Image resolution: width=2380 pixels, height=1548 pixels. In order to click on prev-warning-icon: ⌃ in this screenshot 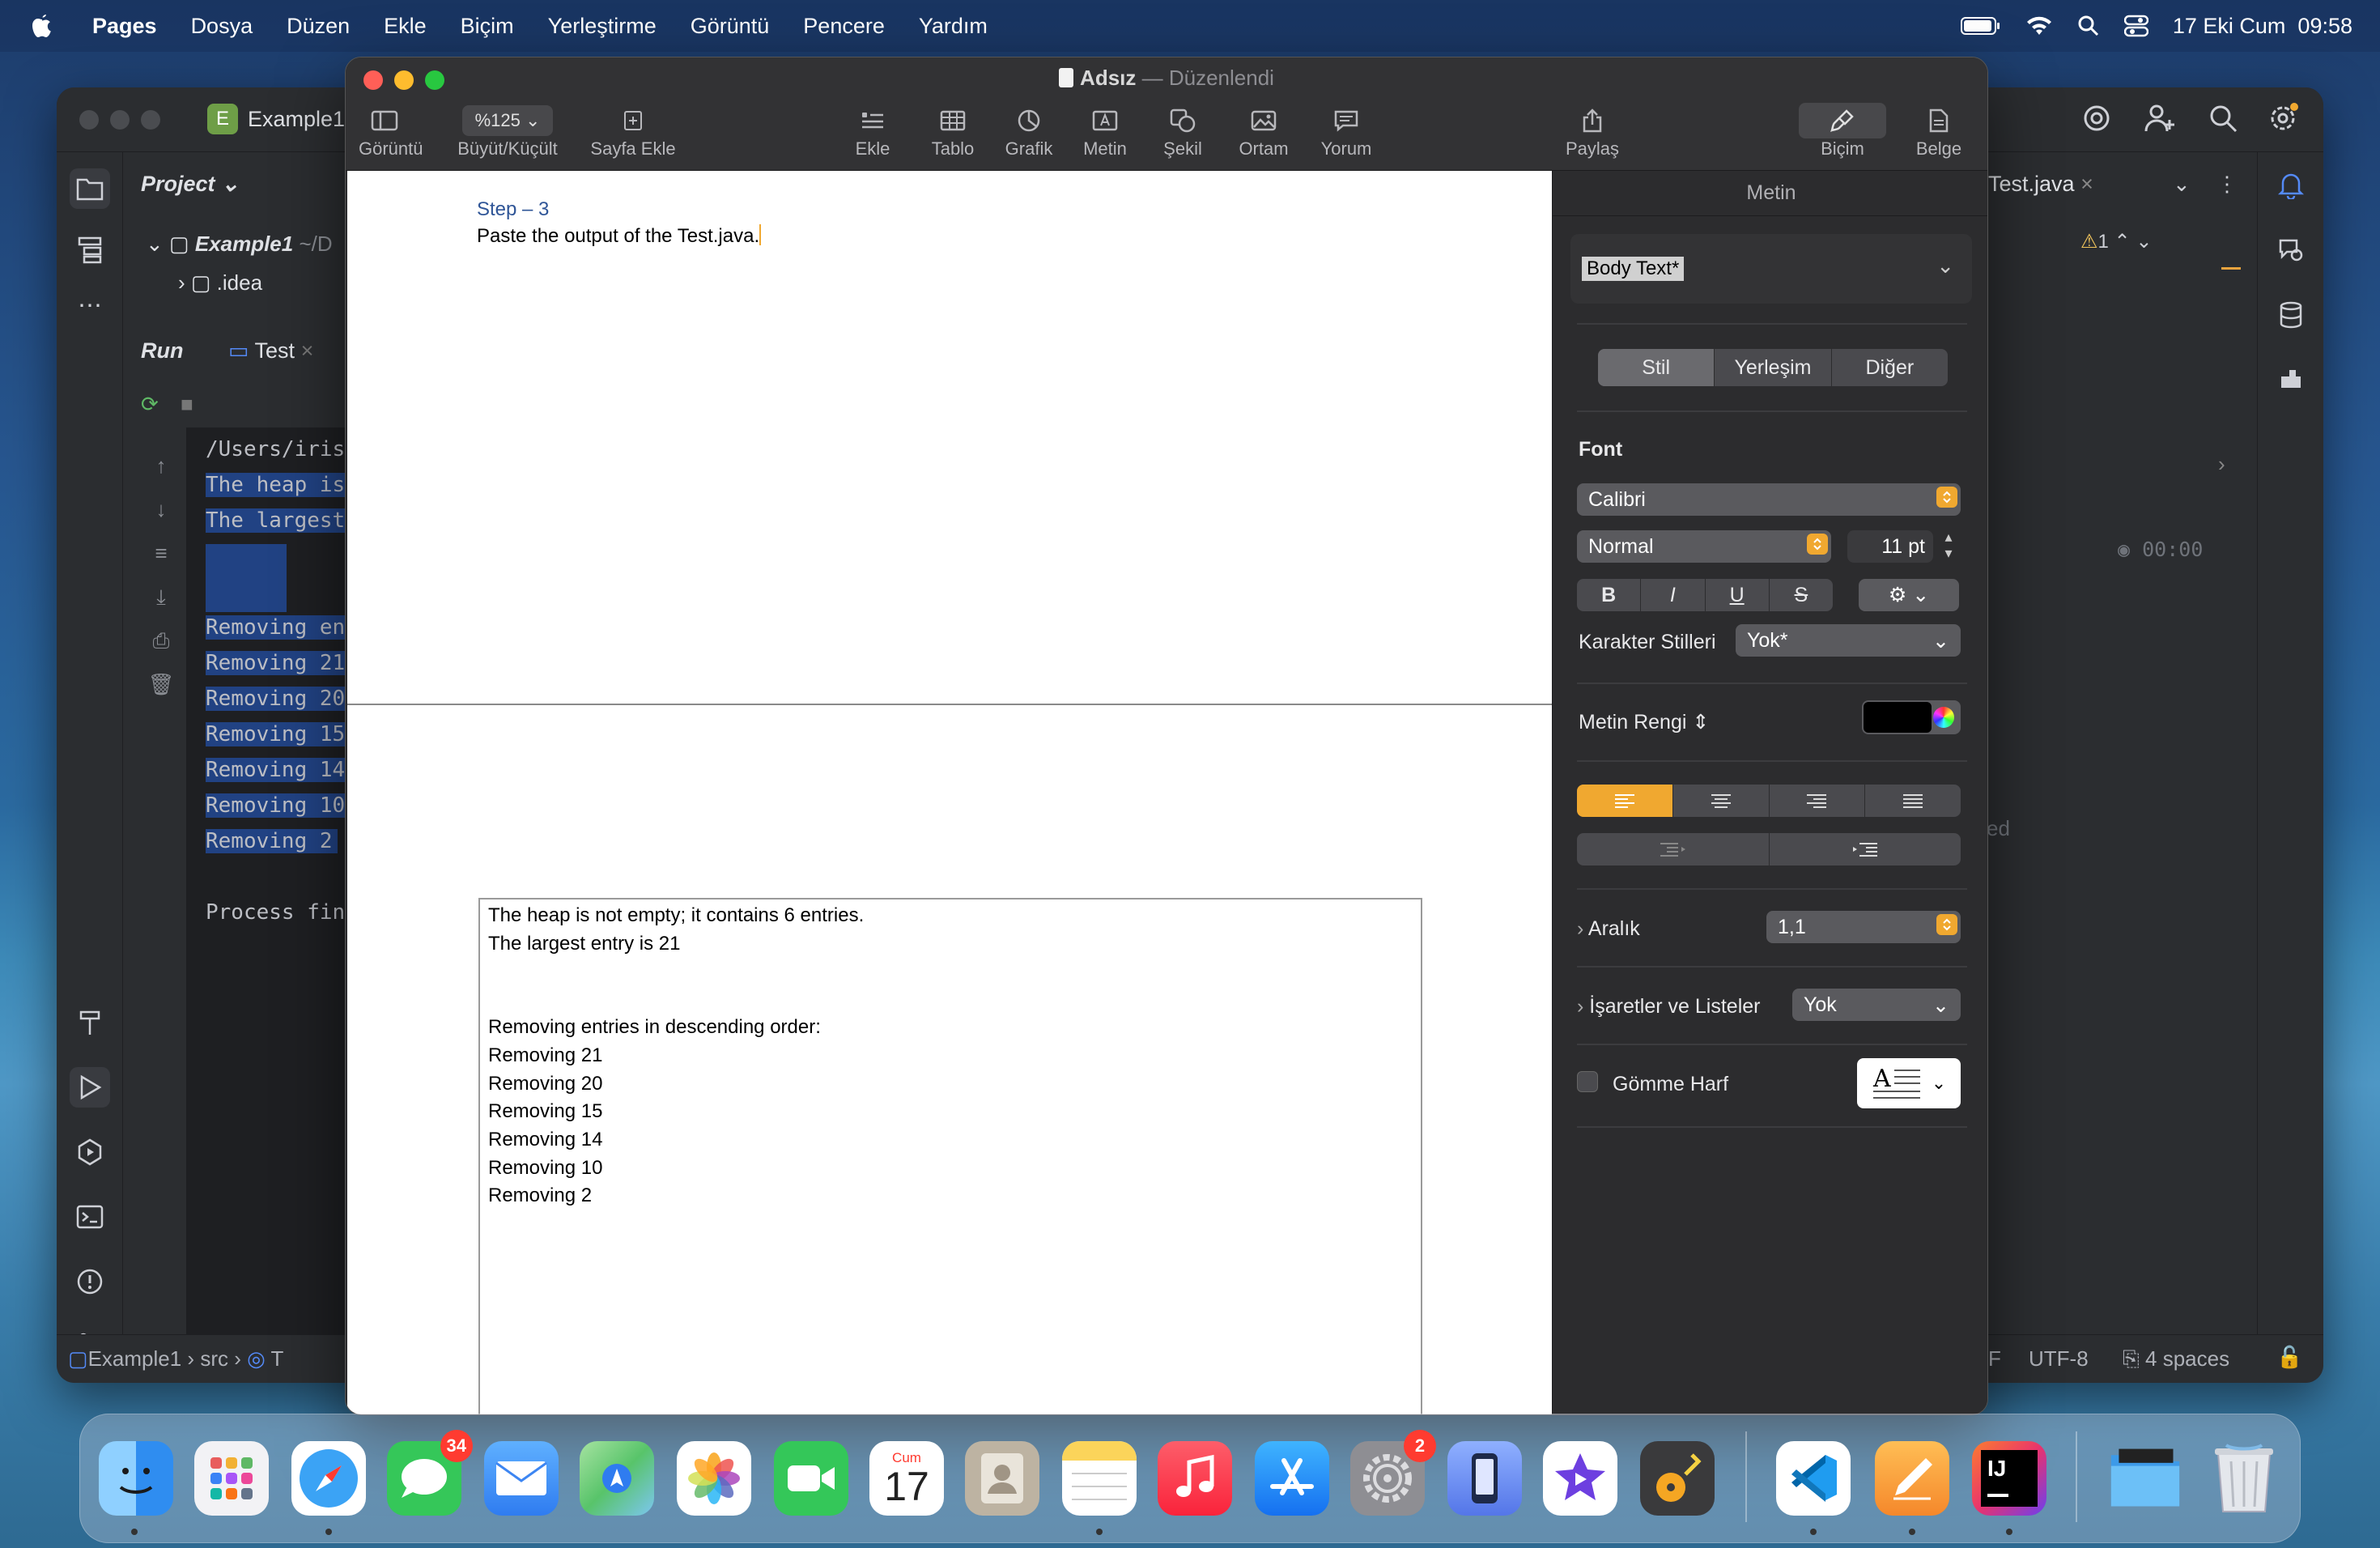, I will do `click(2122, 242)`.